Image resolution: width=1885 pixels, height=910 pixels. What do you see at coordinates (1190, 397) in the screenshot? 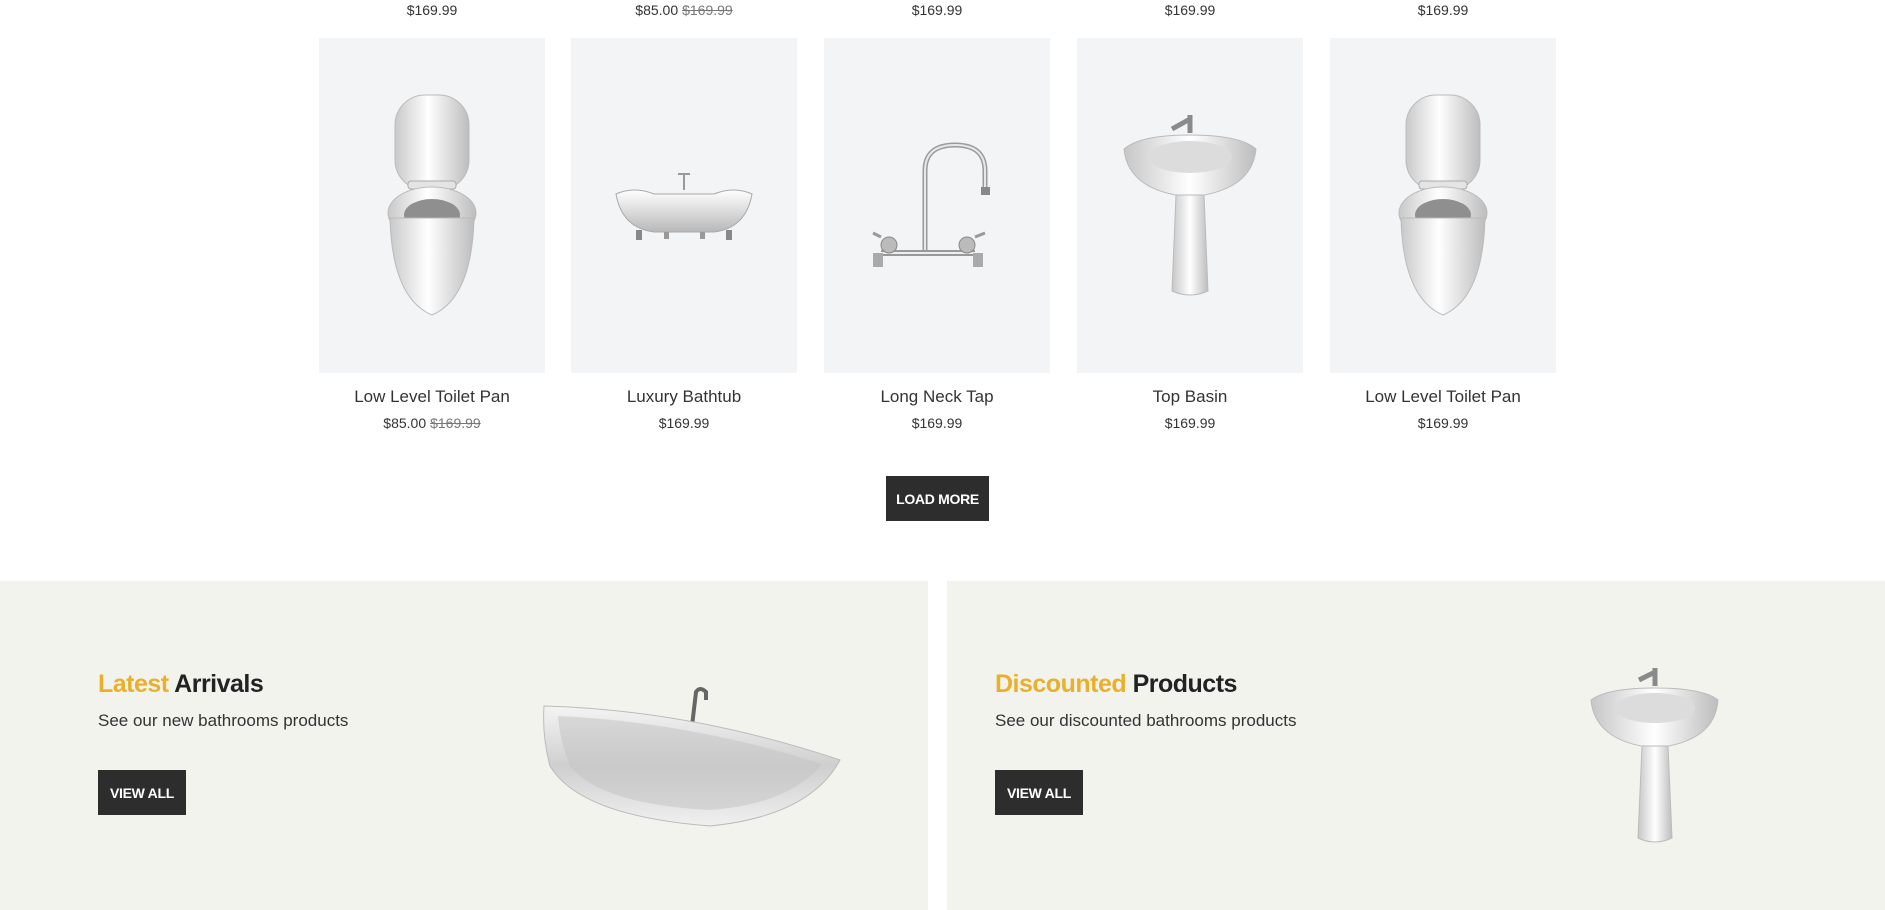
I see `product-name: Top Basin` at bounding box center [1190, 397].